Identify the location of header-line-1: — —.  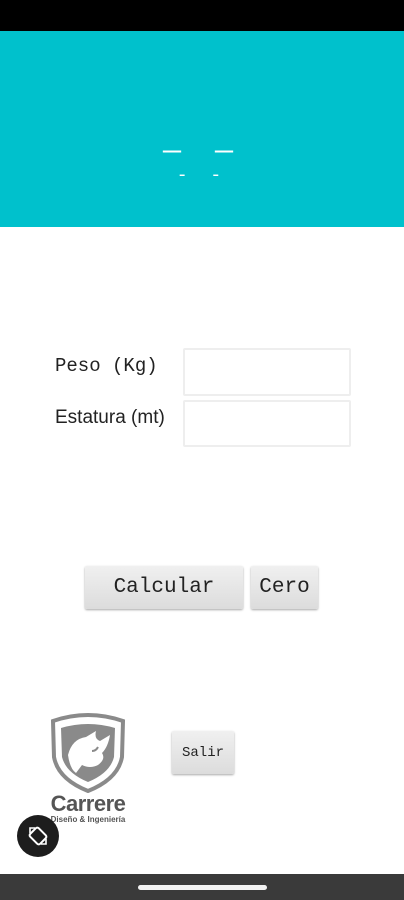
(201, 152).